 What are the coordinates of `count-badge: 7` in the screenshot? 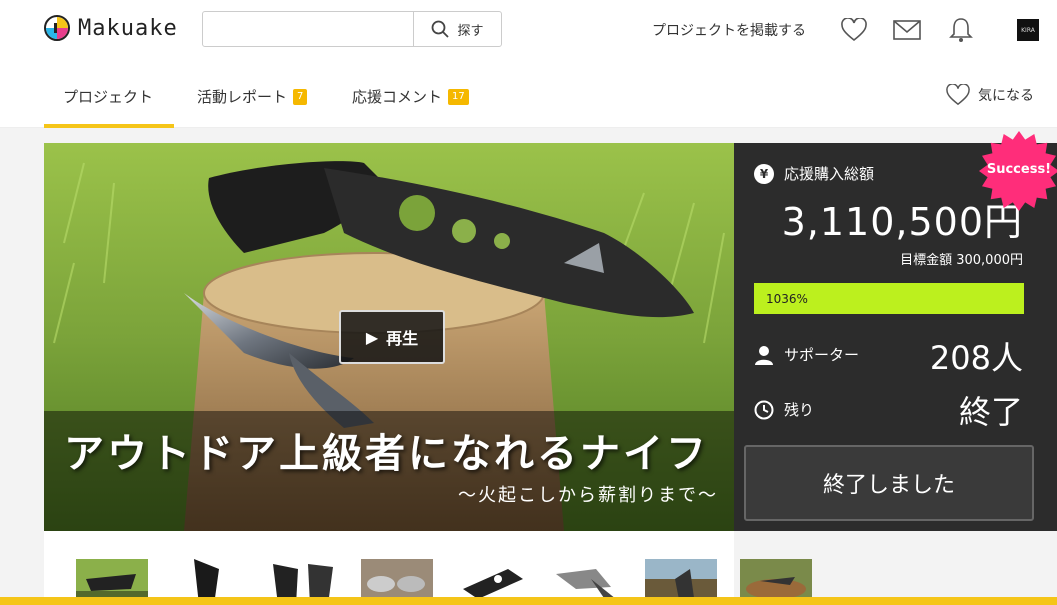 It's located at (300, 96).